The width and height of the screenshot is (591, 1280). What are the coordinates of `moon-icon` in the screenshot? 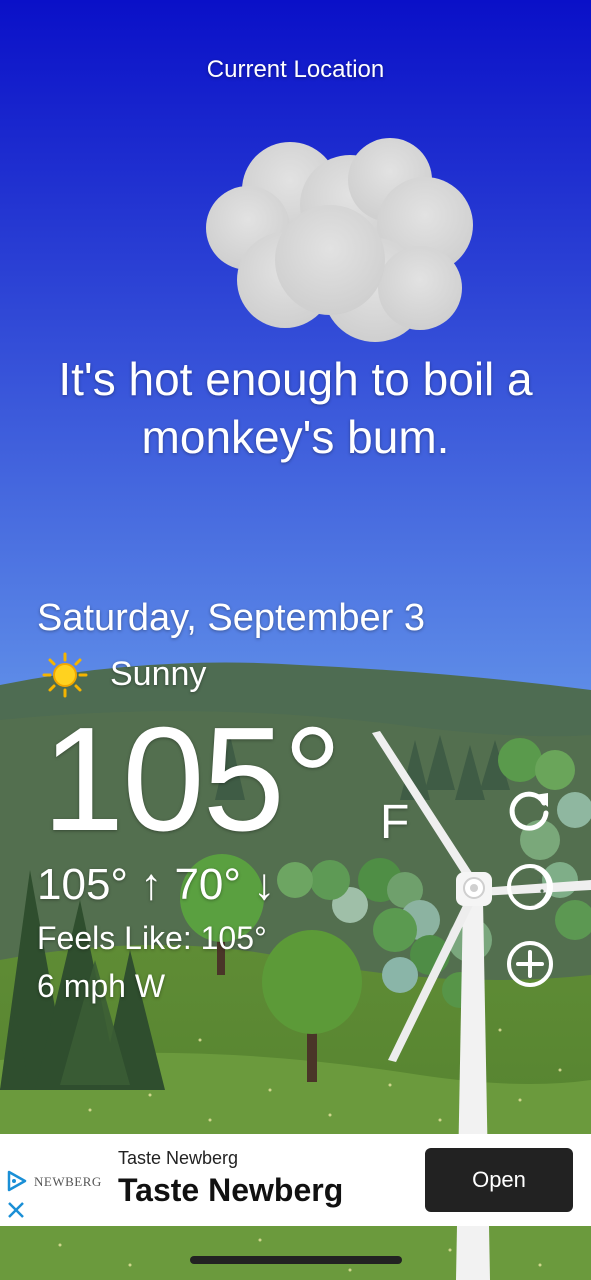 It's located at (530, 887).